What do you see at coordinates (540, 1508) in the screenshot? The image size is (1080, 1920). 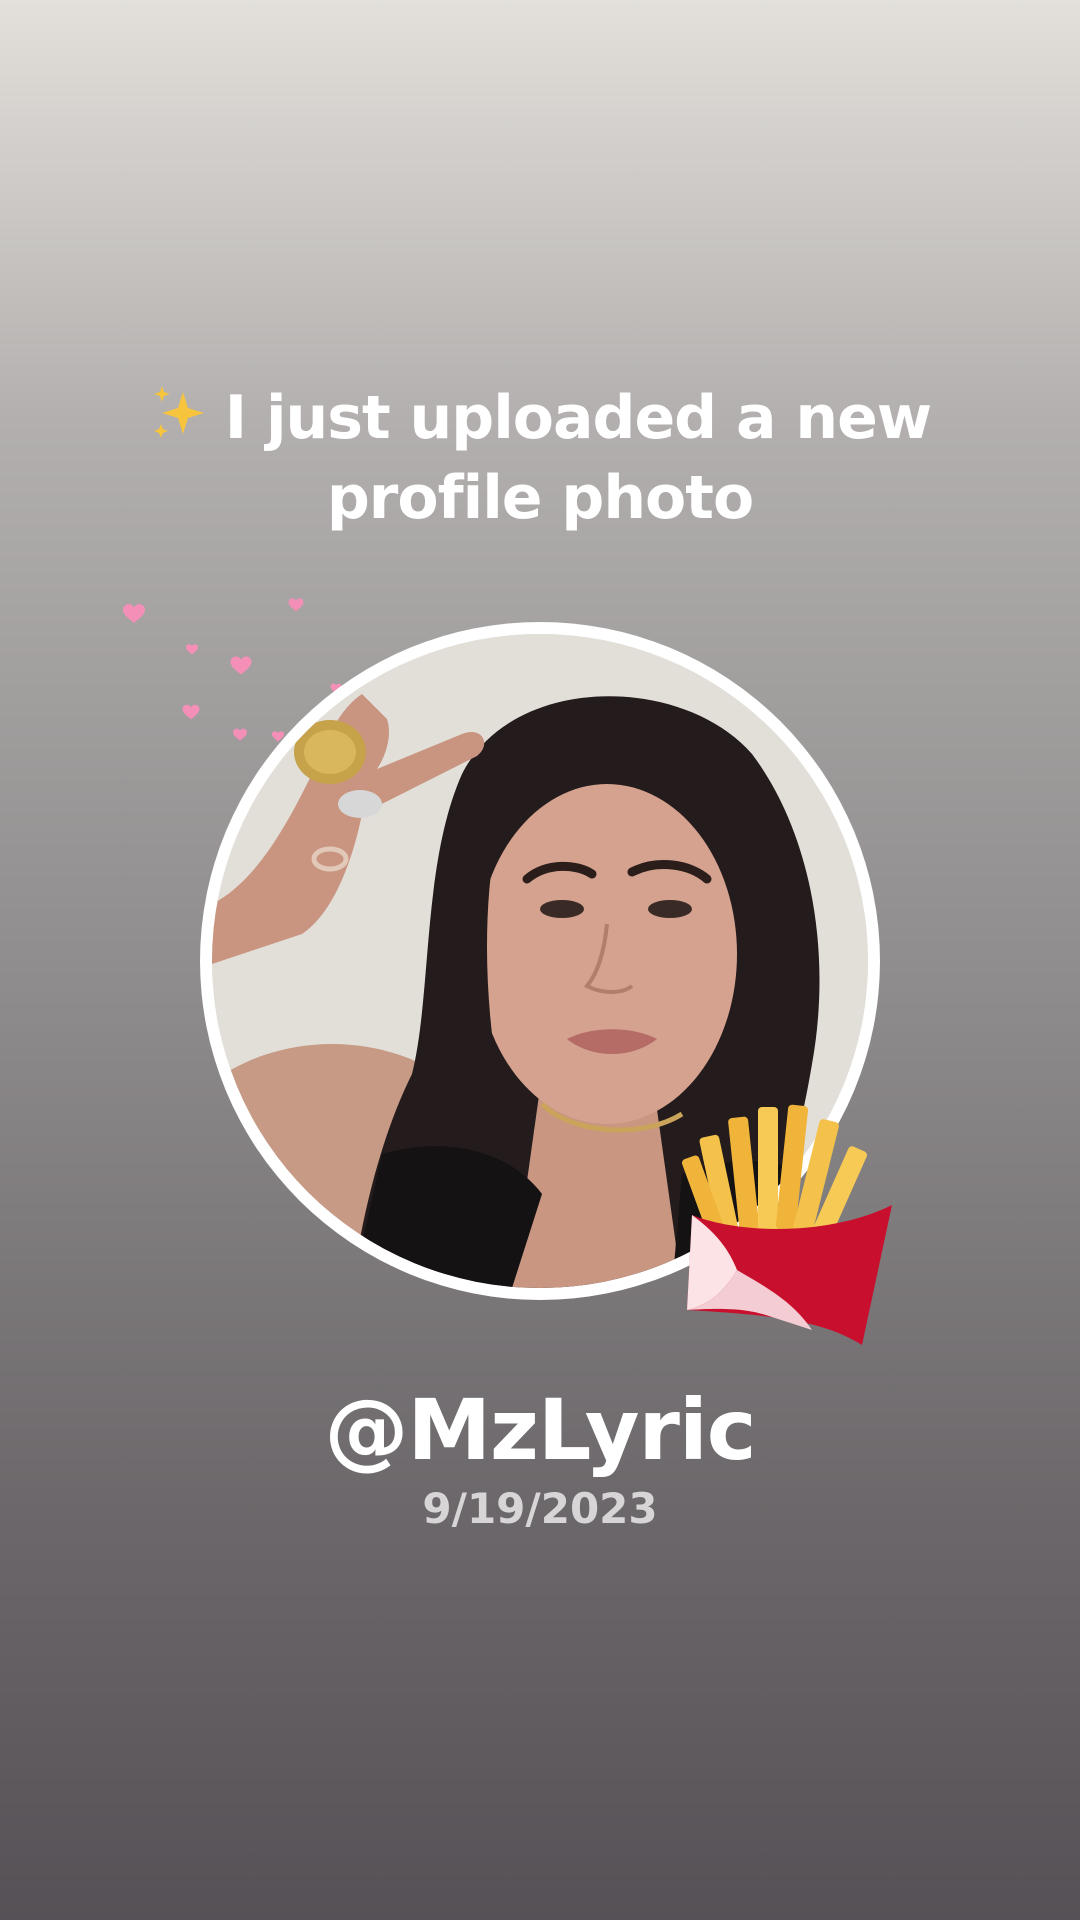 I see `post-date: 9/19/2023` at bounding box center [540, 1508].